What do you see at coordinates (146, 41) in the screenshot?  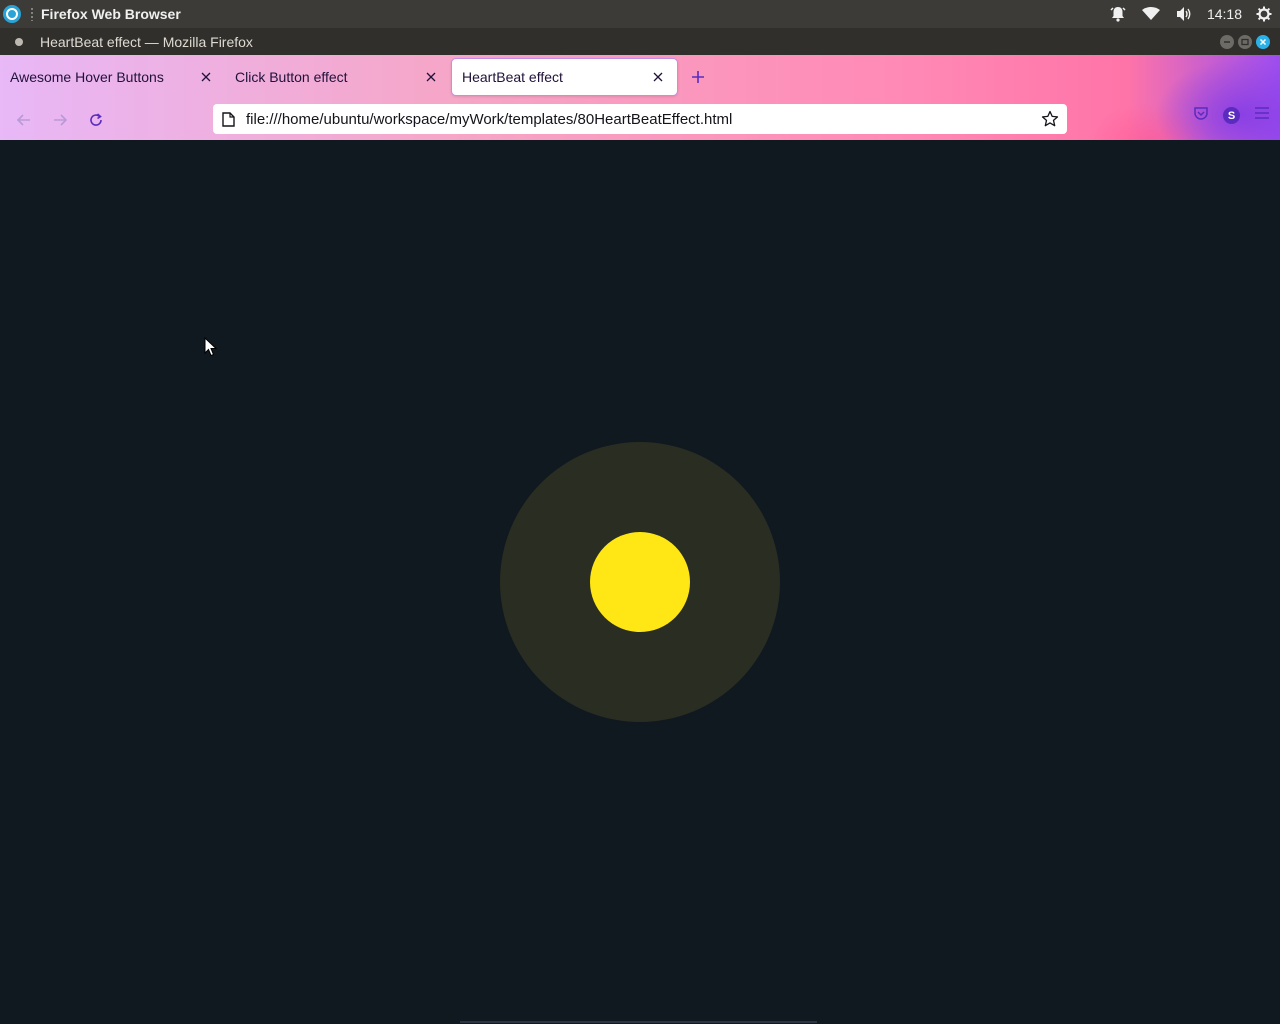 I see `window-title: HeartBeat effect — Mozilla Firefox` at bounding box center [146, 41].